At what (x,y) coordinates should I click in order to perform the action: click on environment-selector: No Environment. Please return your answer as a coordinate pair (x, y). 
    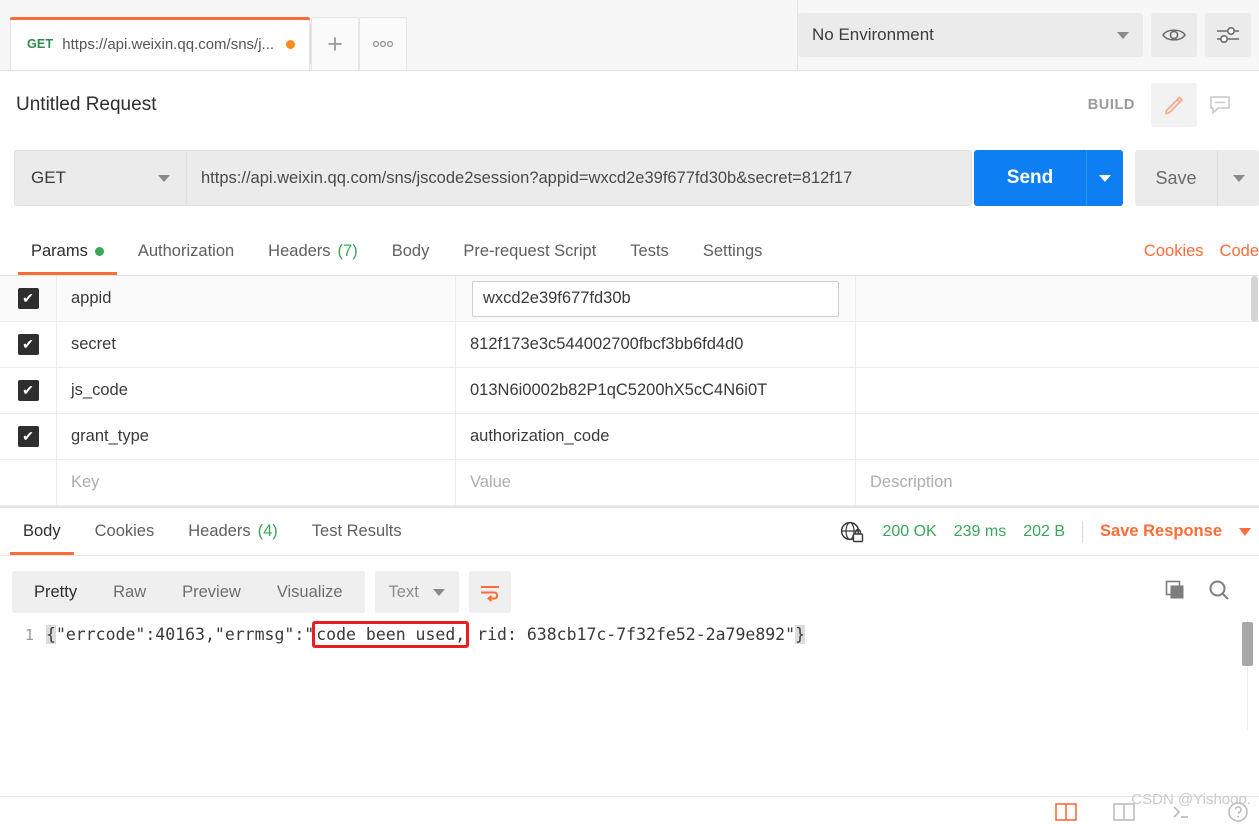
    Looking at the image, I should click on (970, 35).